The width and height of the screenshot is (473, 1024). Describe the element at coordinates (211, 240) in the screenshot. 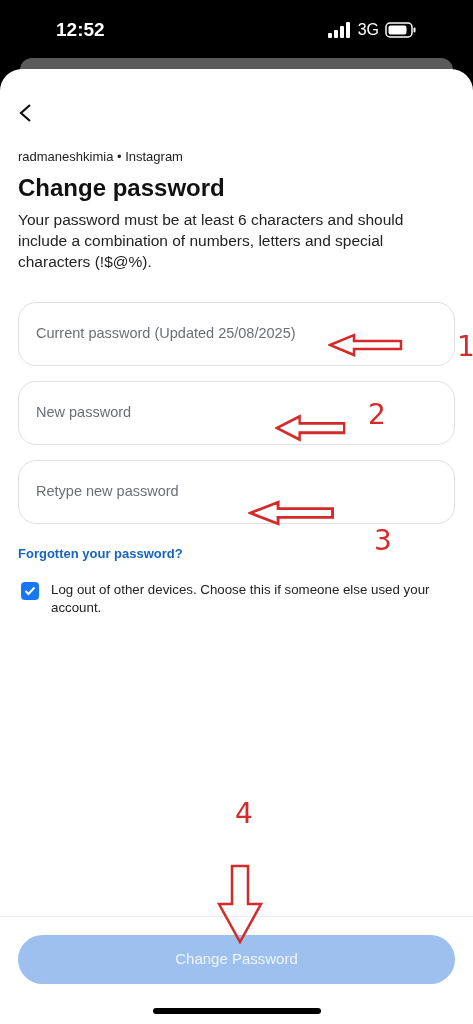

I see `password-requirements: Your password must be at least 6 characters and should include a combination of numbers, letters and special characters (!$@%).` at that location.